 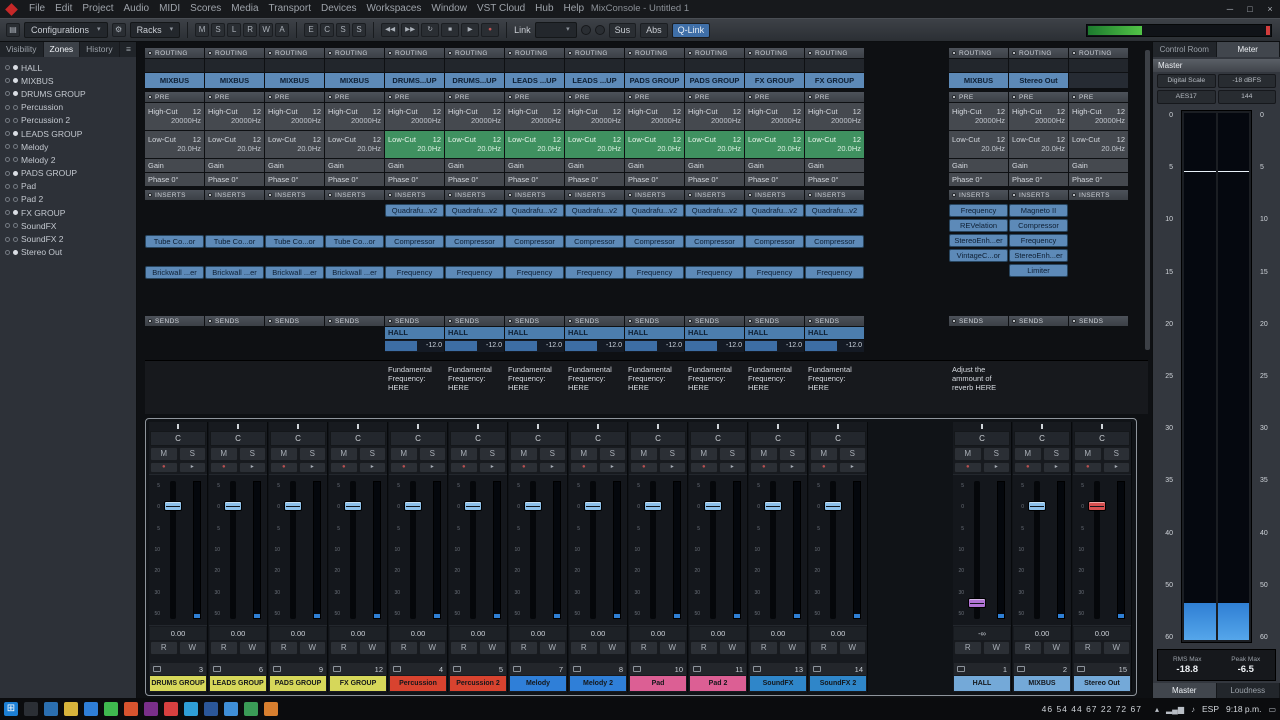 What do you see at coordinates (354, 241) in the screenshot?
I see `insert-slot: Tube Co...or` at bounding box center [354, 241].